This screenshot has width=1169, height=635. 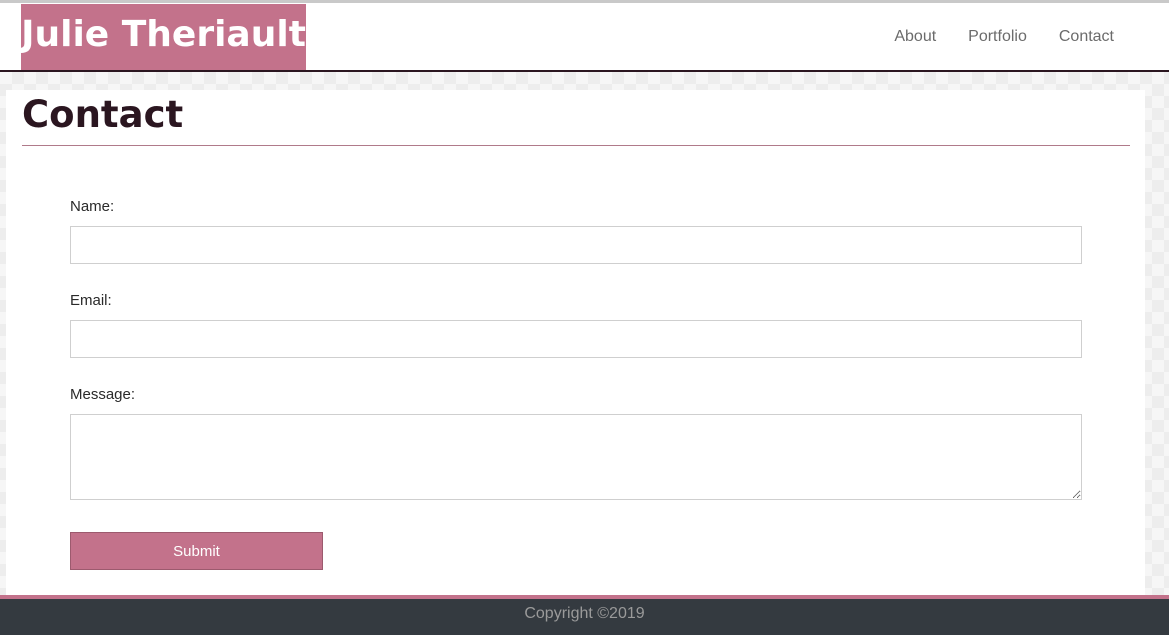 I want to click on message-label: Message:, so click(x=103, y=394).